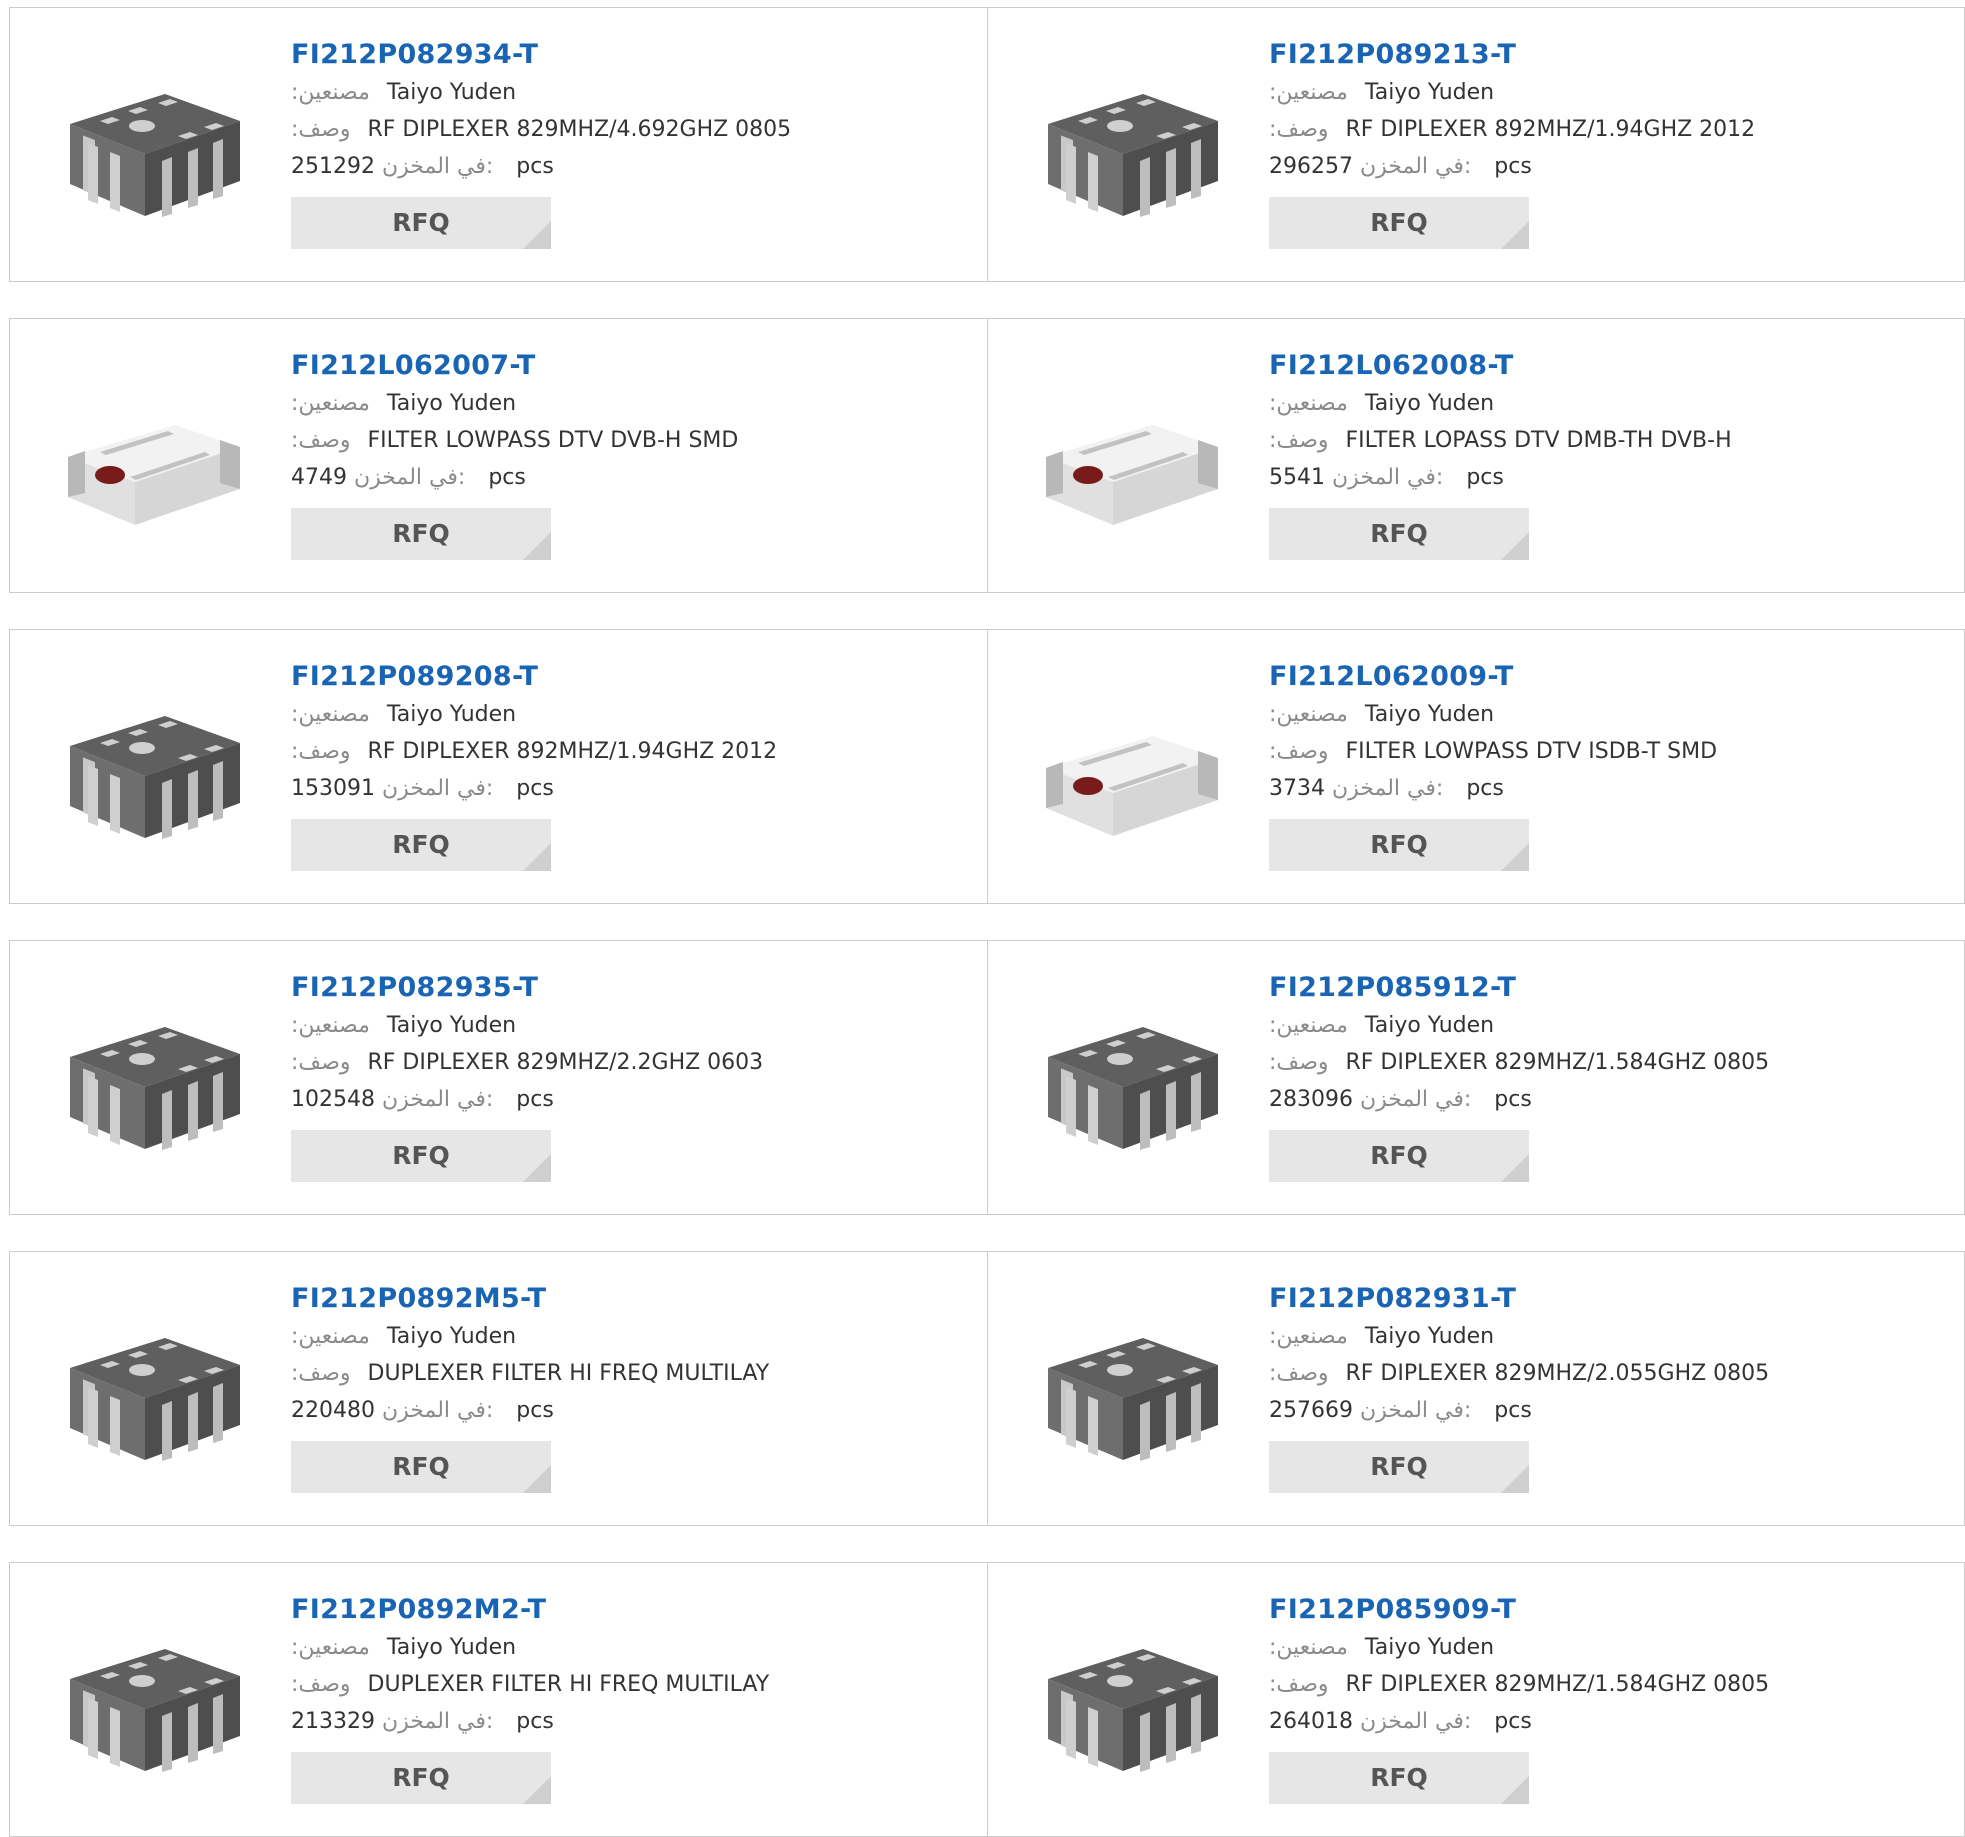 This screenshot has width=1965, height=1837. I want to click on part-number-link: FI212P0892M5-T, so click(621, 1299).